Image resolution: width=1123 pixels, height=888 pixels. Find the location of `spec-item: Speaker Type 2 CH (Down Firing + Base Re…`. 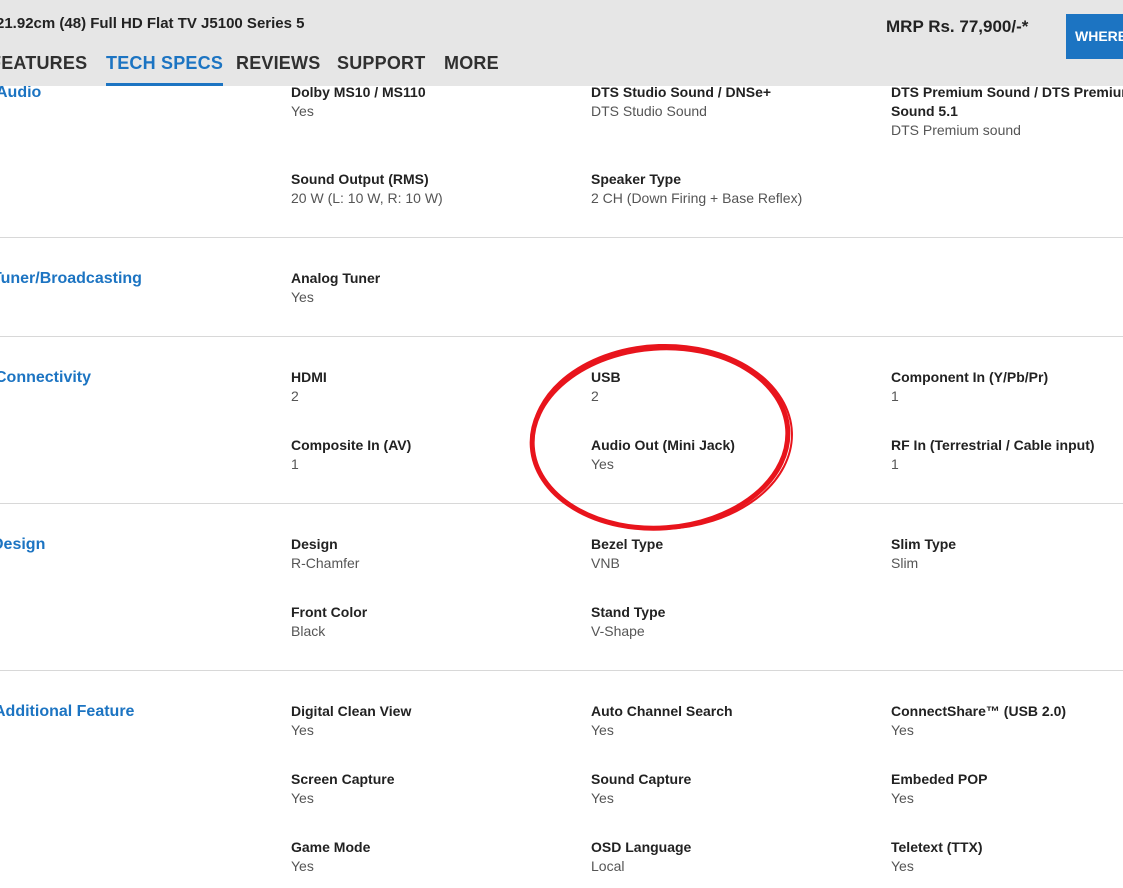

spec-item: Speaker Type 2 CH (Down Firing + Base Re… is located at coordinates (736, 189).